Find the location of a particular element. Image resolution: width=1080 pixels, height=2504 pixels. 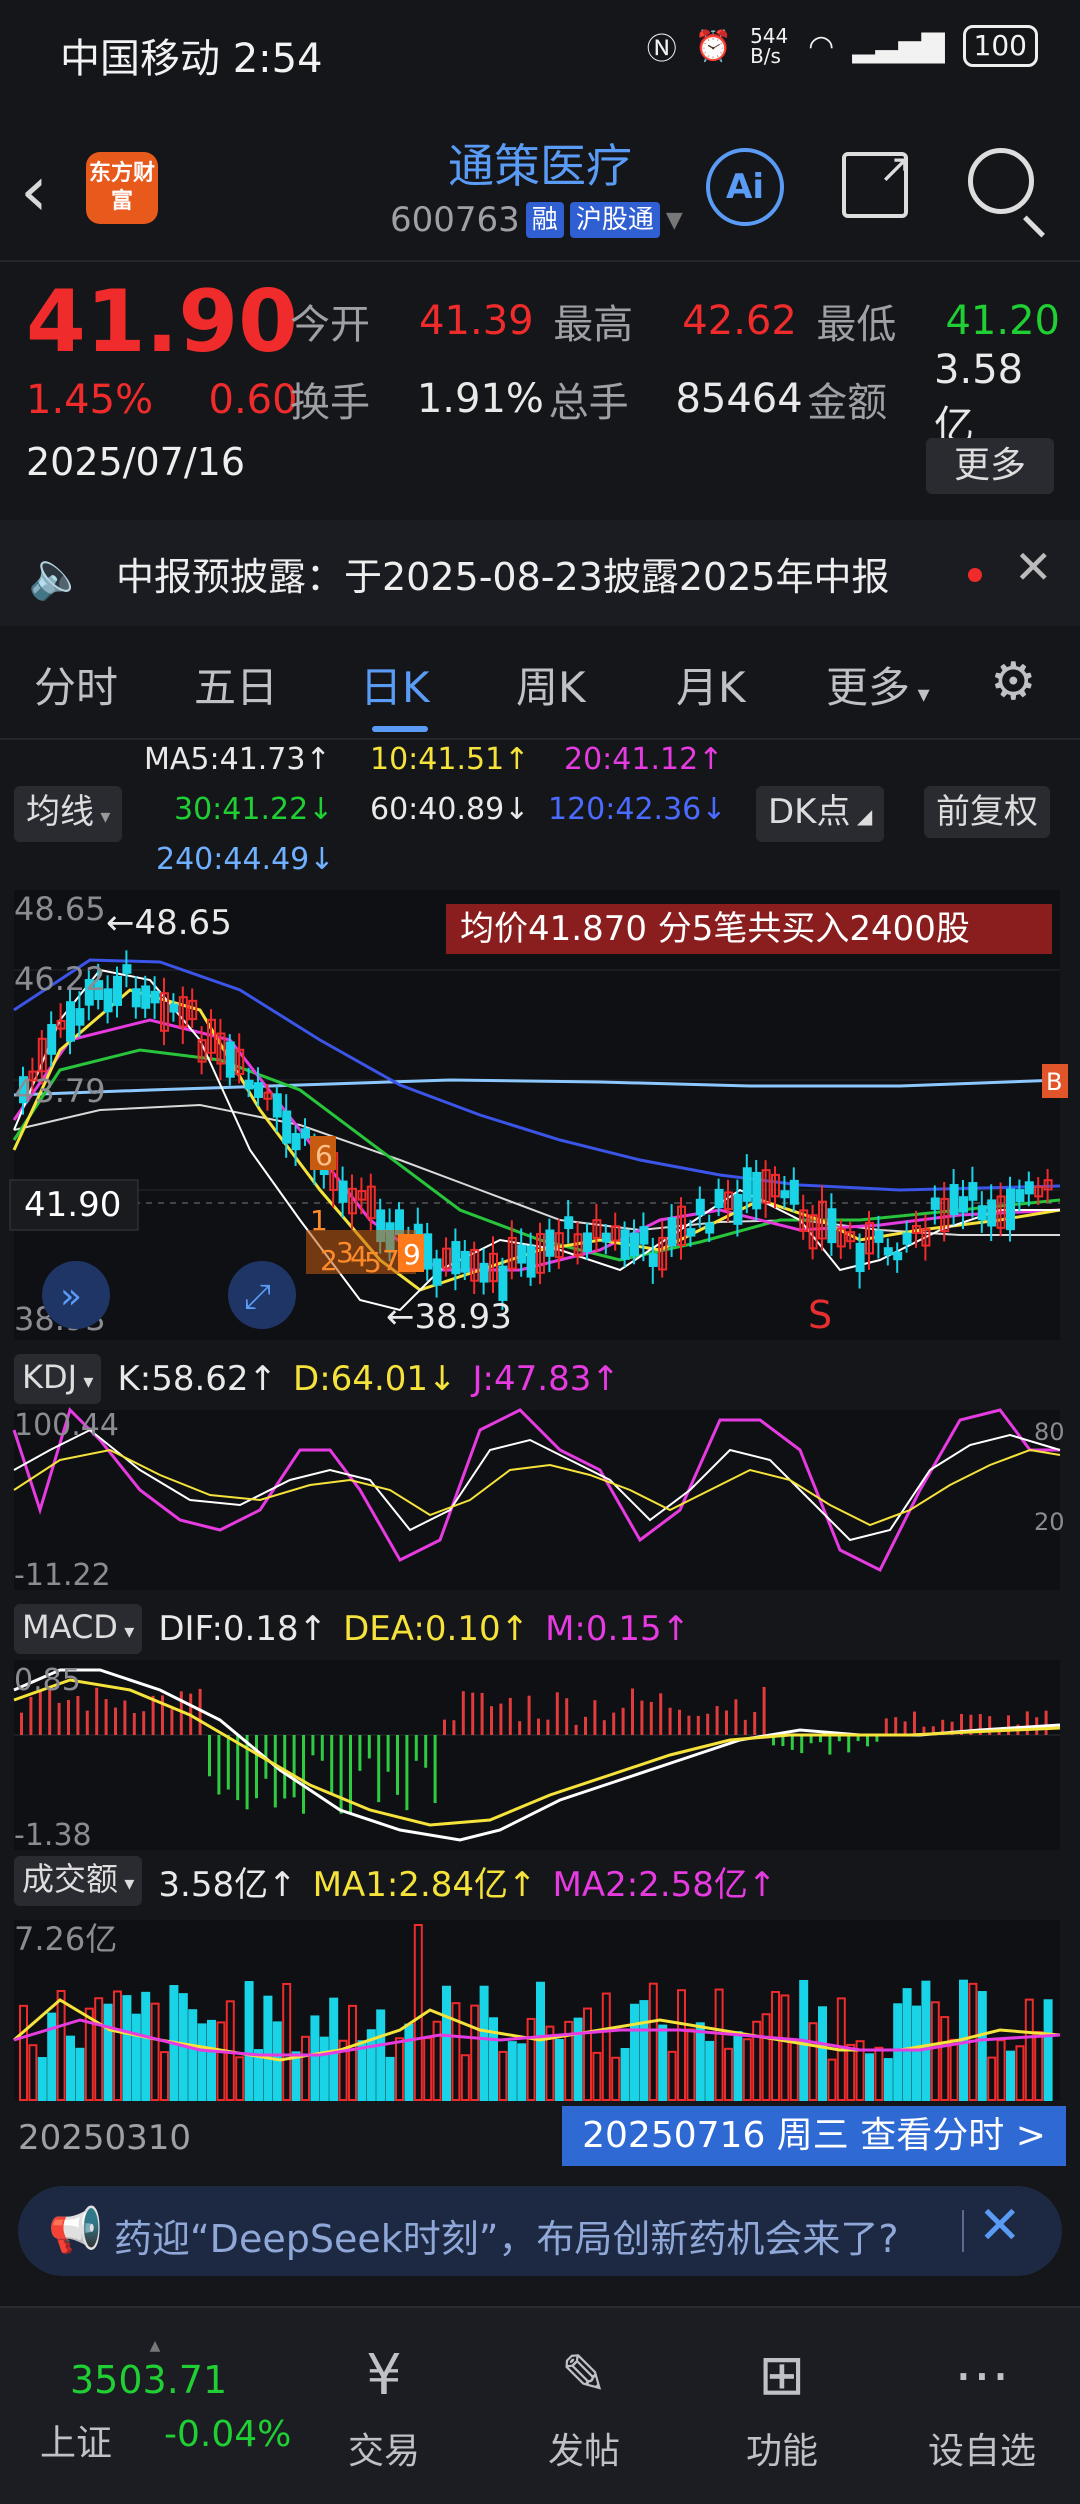

nav-functions: ⊞ 功能 is located at coordinates (782, 2409).